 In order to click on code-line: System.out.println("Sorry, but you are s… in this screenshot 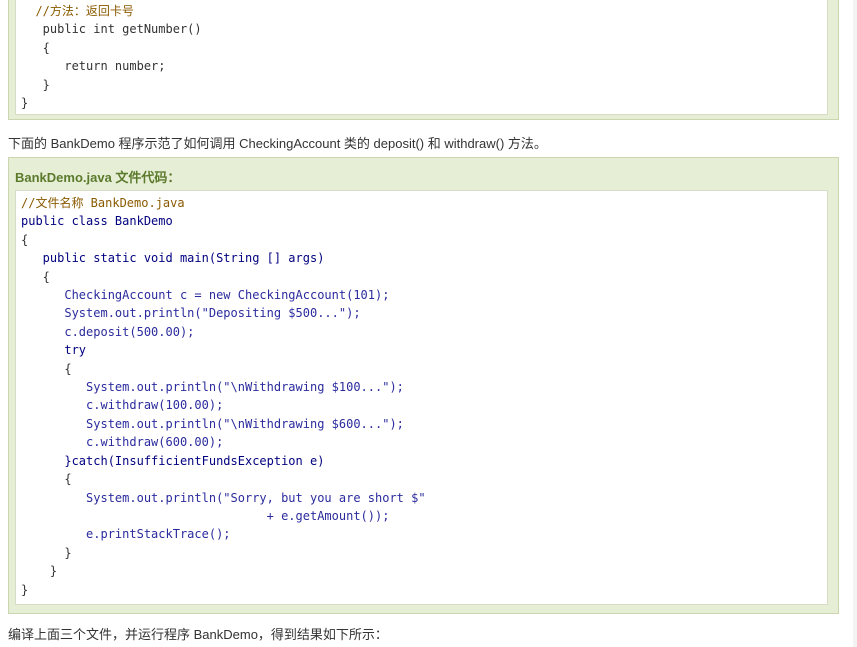, I will do `click(223, 497)`.